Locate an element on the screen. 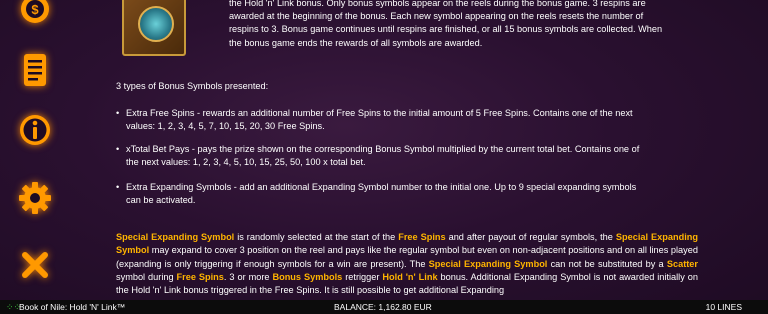 The width and height of the screenshot is (768, 314). close-icon is located at coordinates (35, 265).